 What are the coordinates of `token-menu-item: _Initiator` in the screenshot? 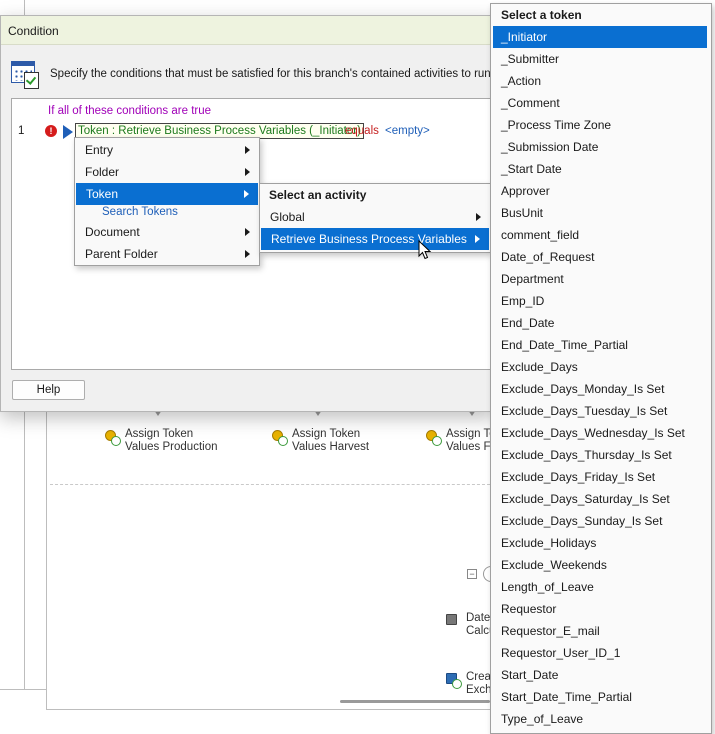 It's located at (600, 37).